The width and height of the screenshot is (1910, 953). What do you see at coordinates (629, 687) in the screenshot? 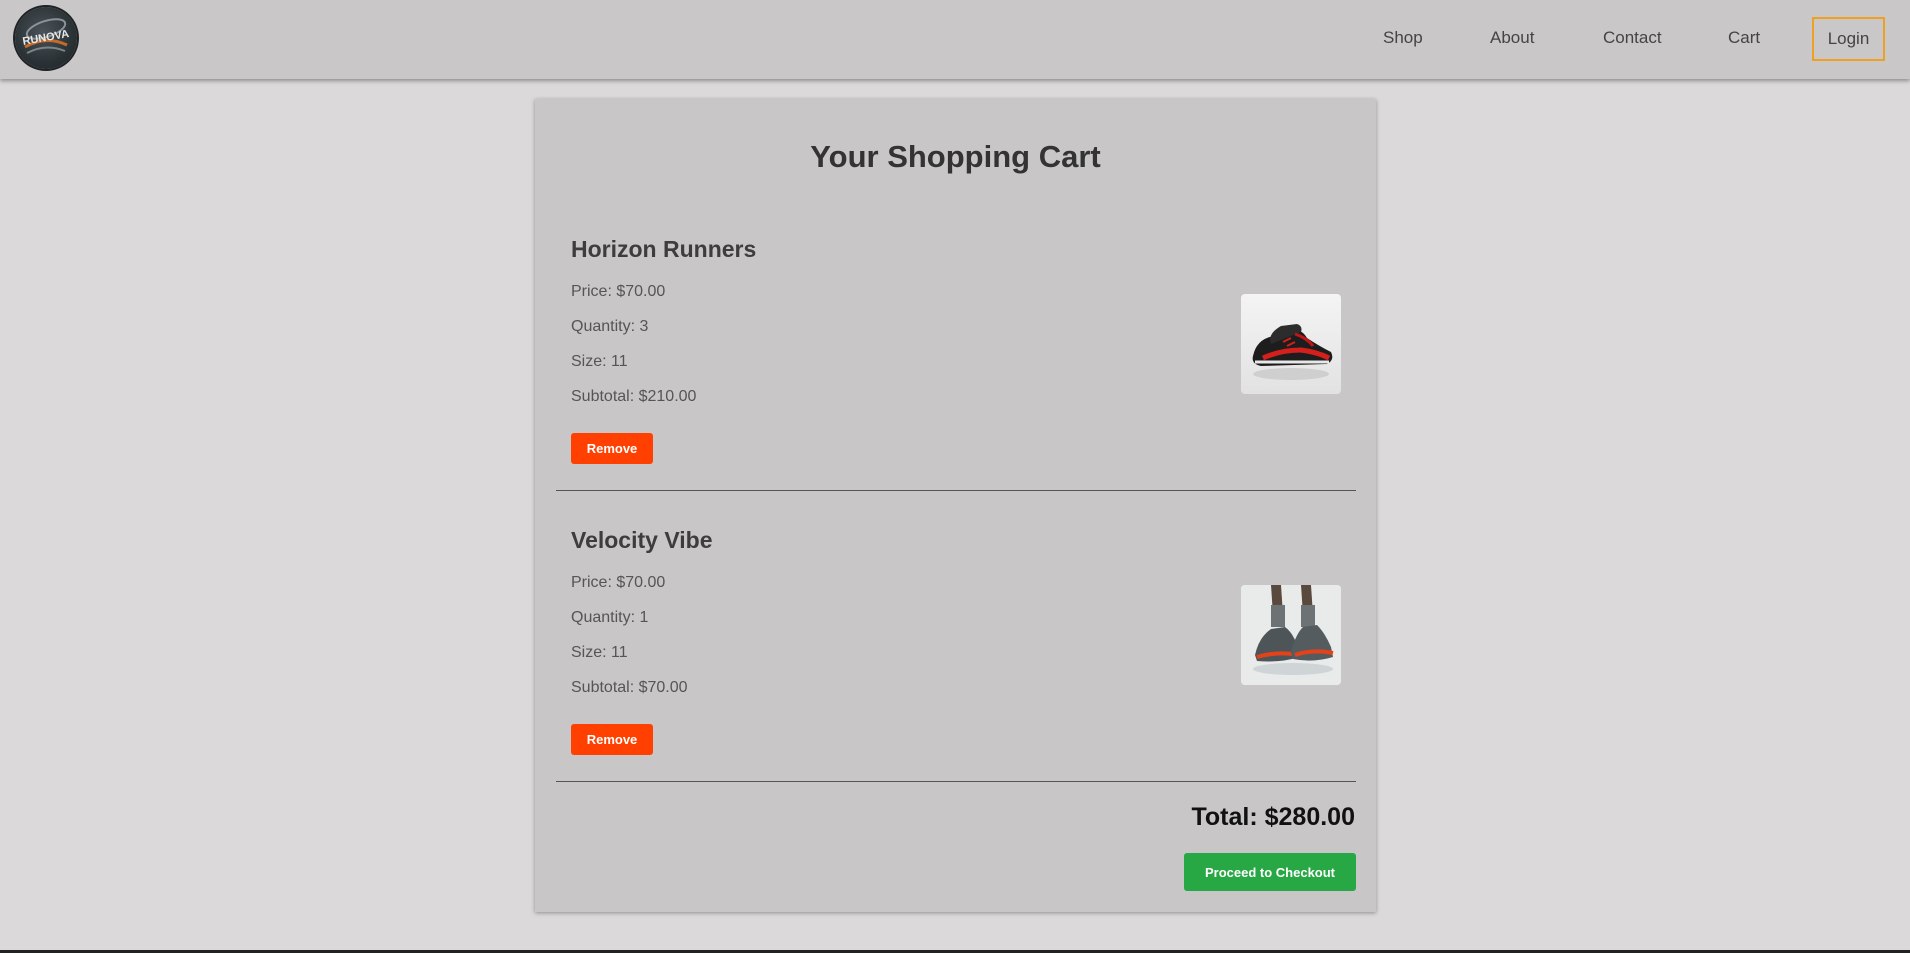
I see `item-subtotal: Subtotal: $70.00` at bounding box center [629, 687].